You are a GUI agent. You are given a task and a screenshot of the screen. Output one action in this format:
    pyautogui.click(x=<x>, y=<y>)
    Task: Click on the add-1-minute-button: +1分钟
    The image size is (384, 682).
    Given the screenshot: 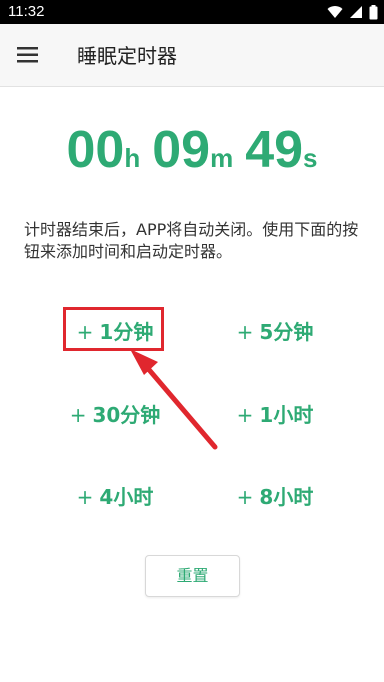 What is the action you would take?
    pyautogui.click(x=115, y=332)
    